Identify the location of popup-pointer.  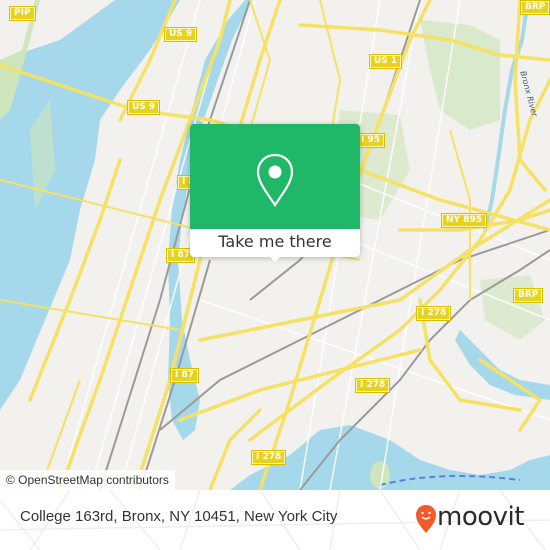
(275, 258).